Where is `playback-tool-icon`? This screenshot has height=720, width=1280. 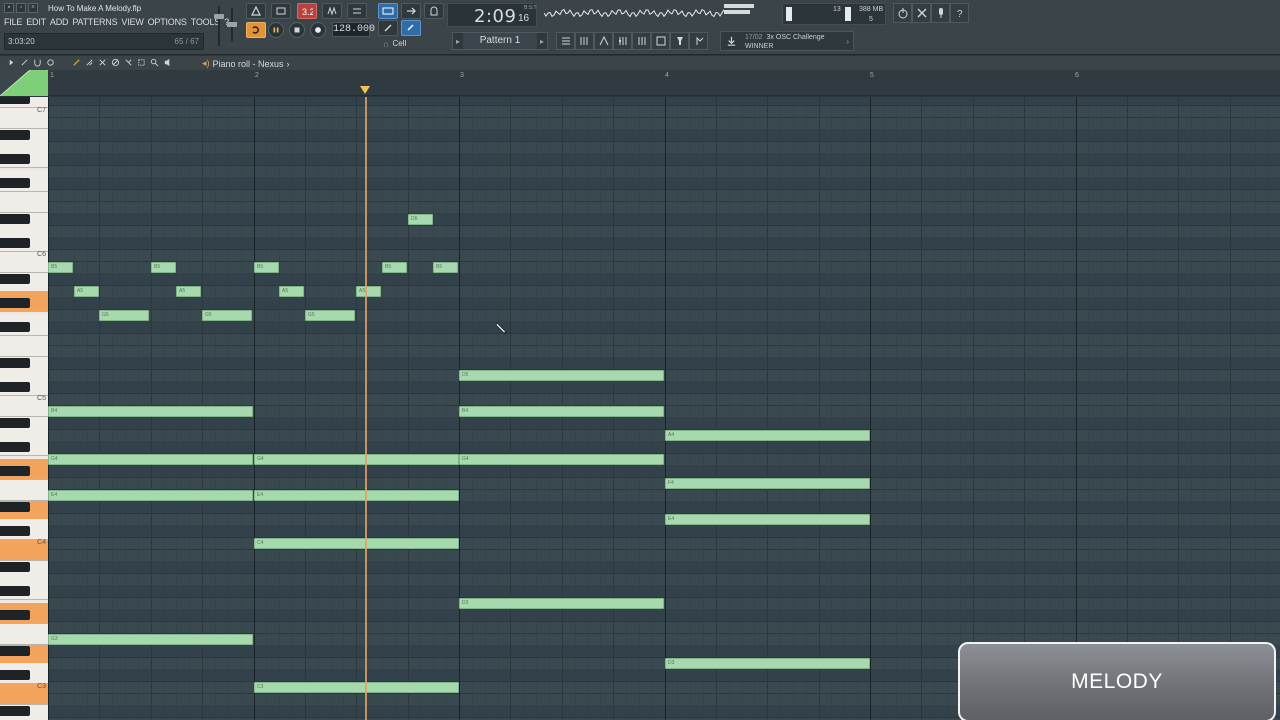 playback-tool-icon is located at coordinates (167, 62).